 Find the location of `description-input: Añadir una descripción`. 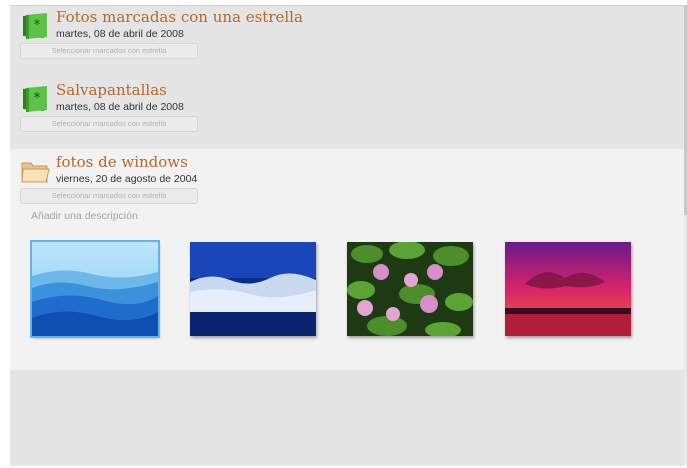

description-input: Añadir una descripción is located at coordinates (84, 216).